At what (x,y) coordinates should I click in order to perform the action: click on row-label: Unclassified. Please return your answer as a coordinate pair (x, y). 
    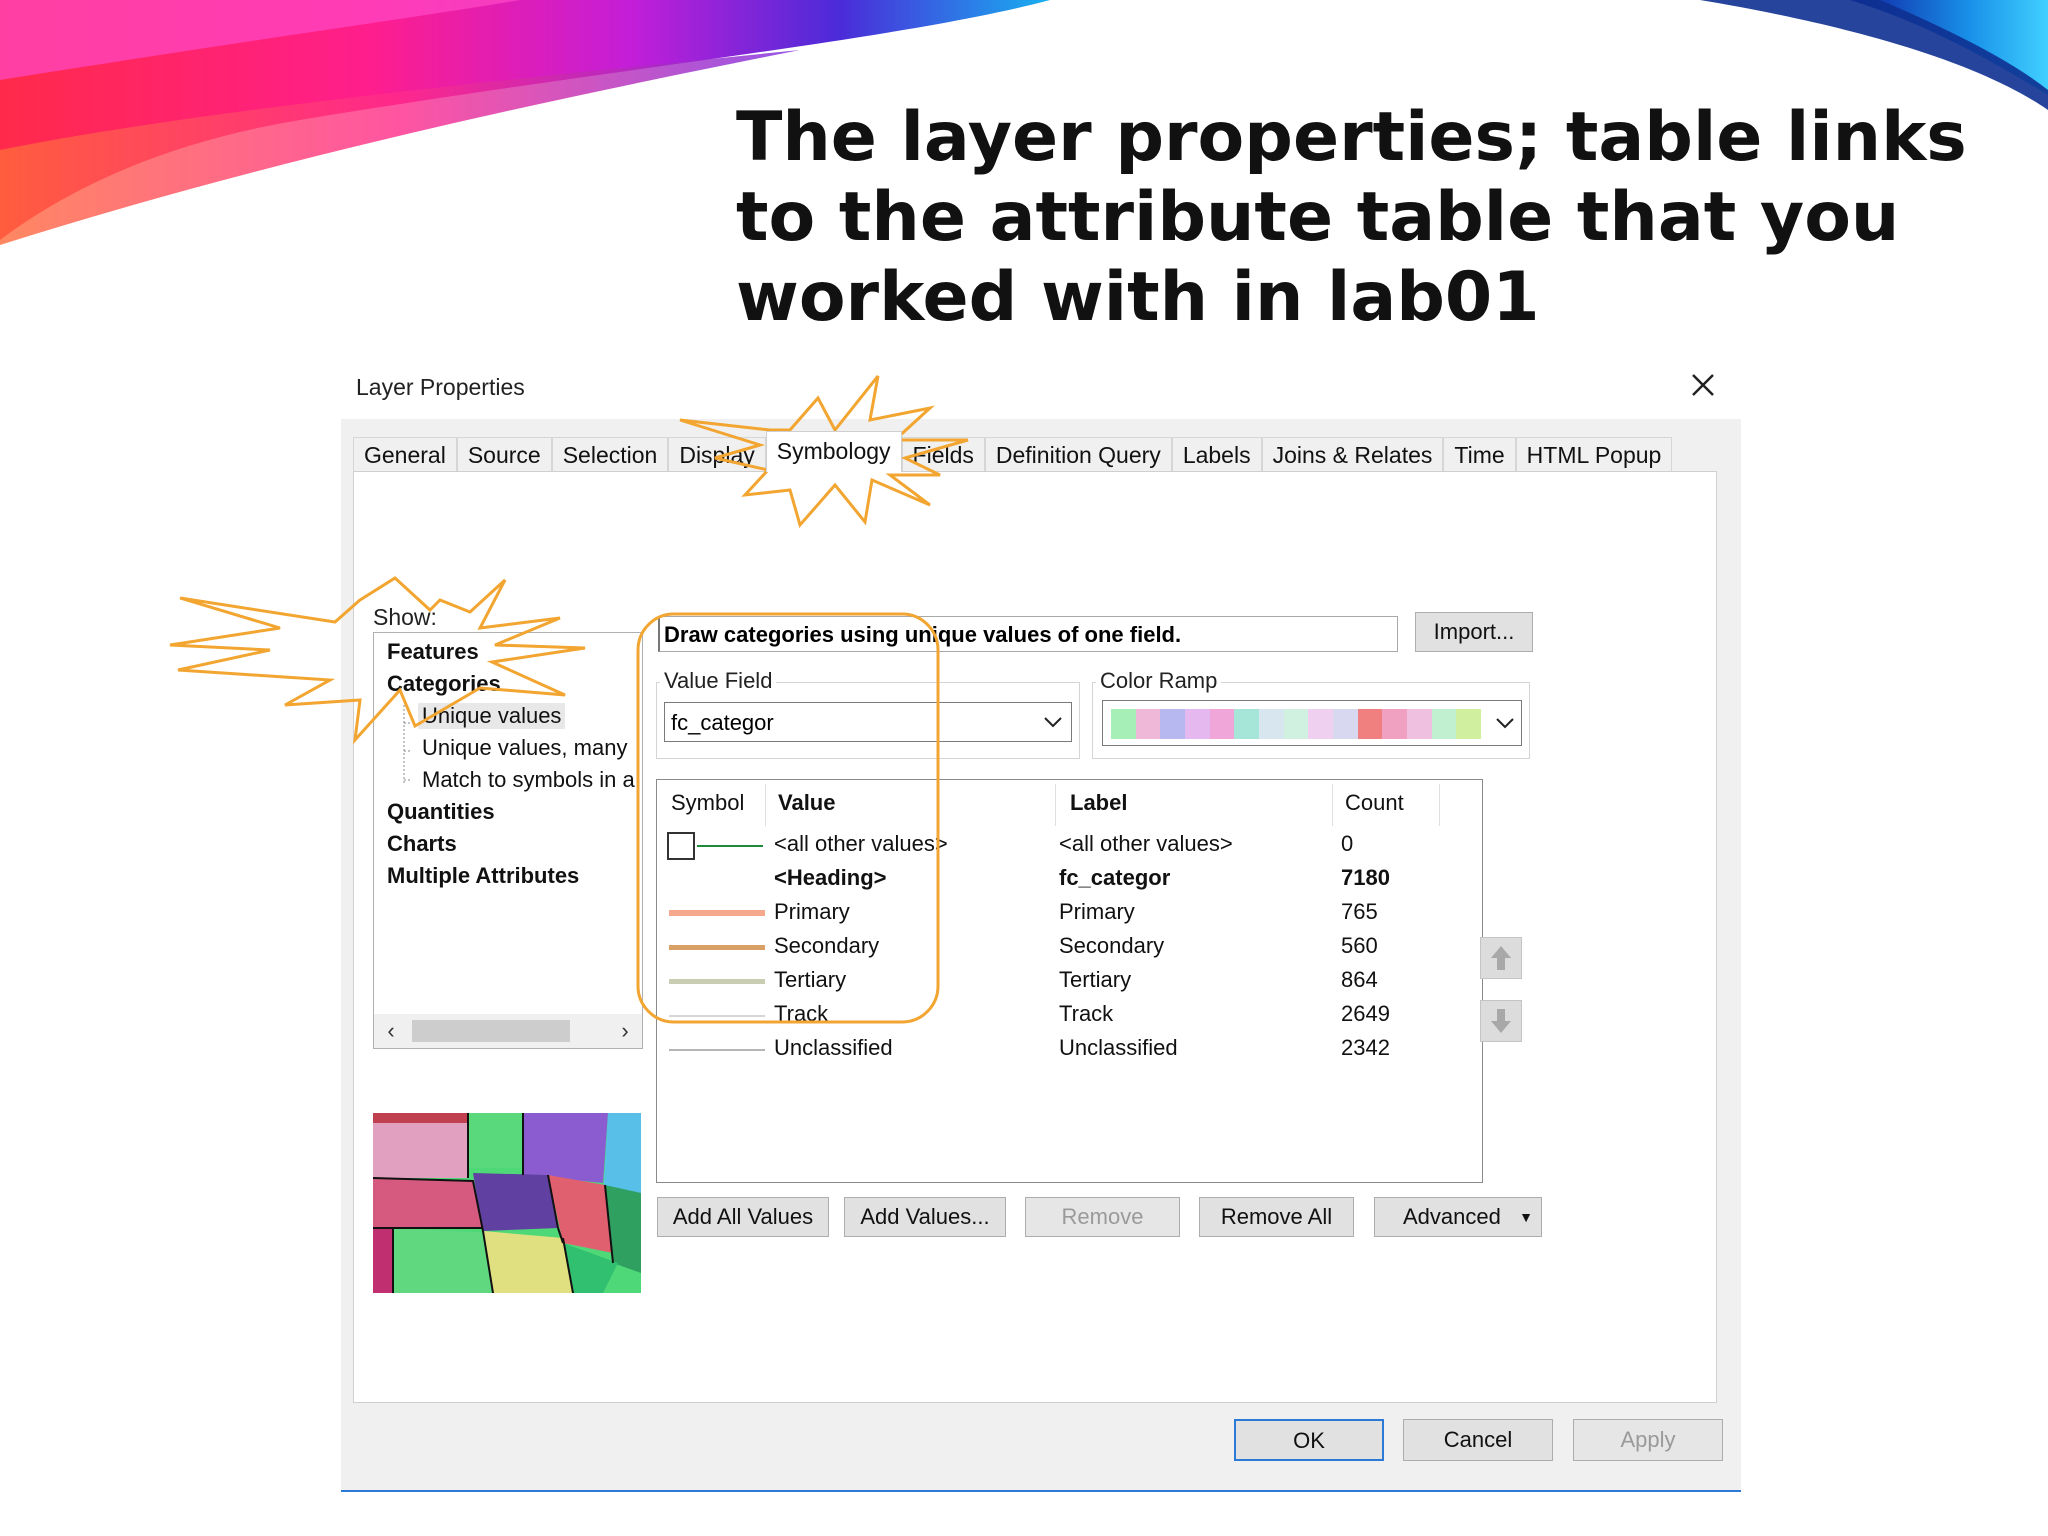
    Looking at the image, I should click on (1118, 1047).